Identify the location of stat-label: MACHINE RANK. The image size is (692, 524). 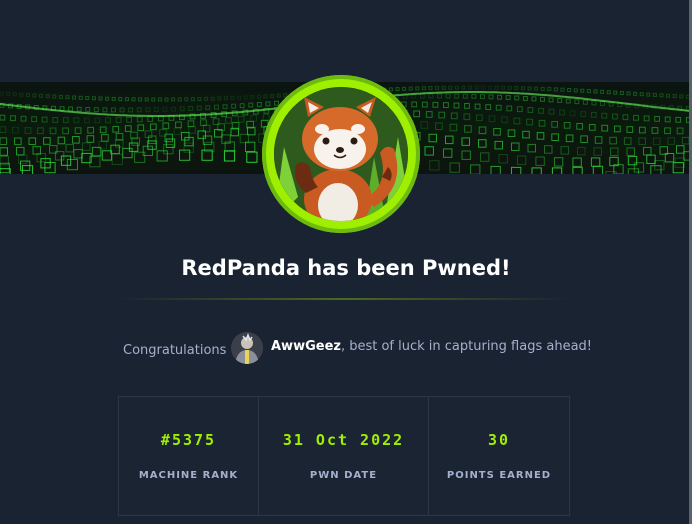
(188, 475).